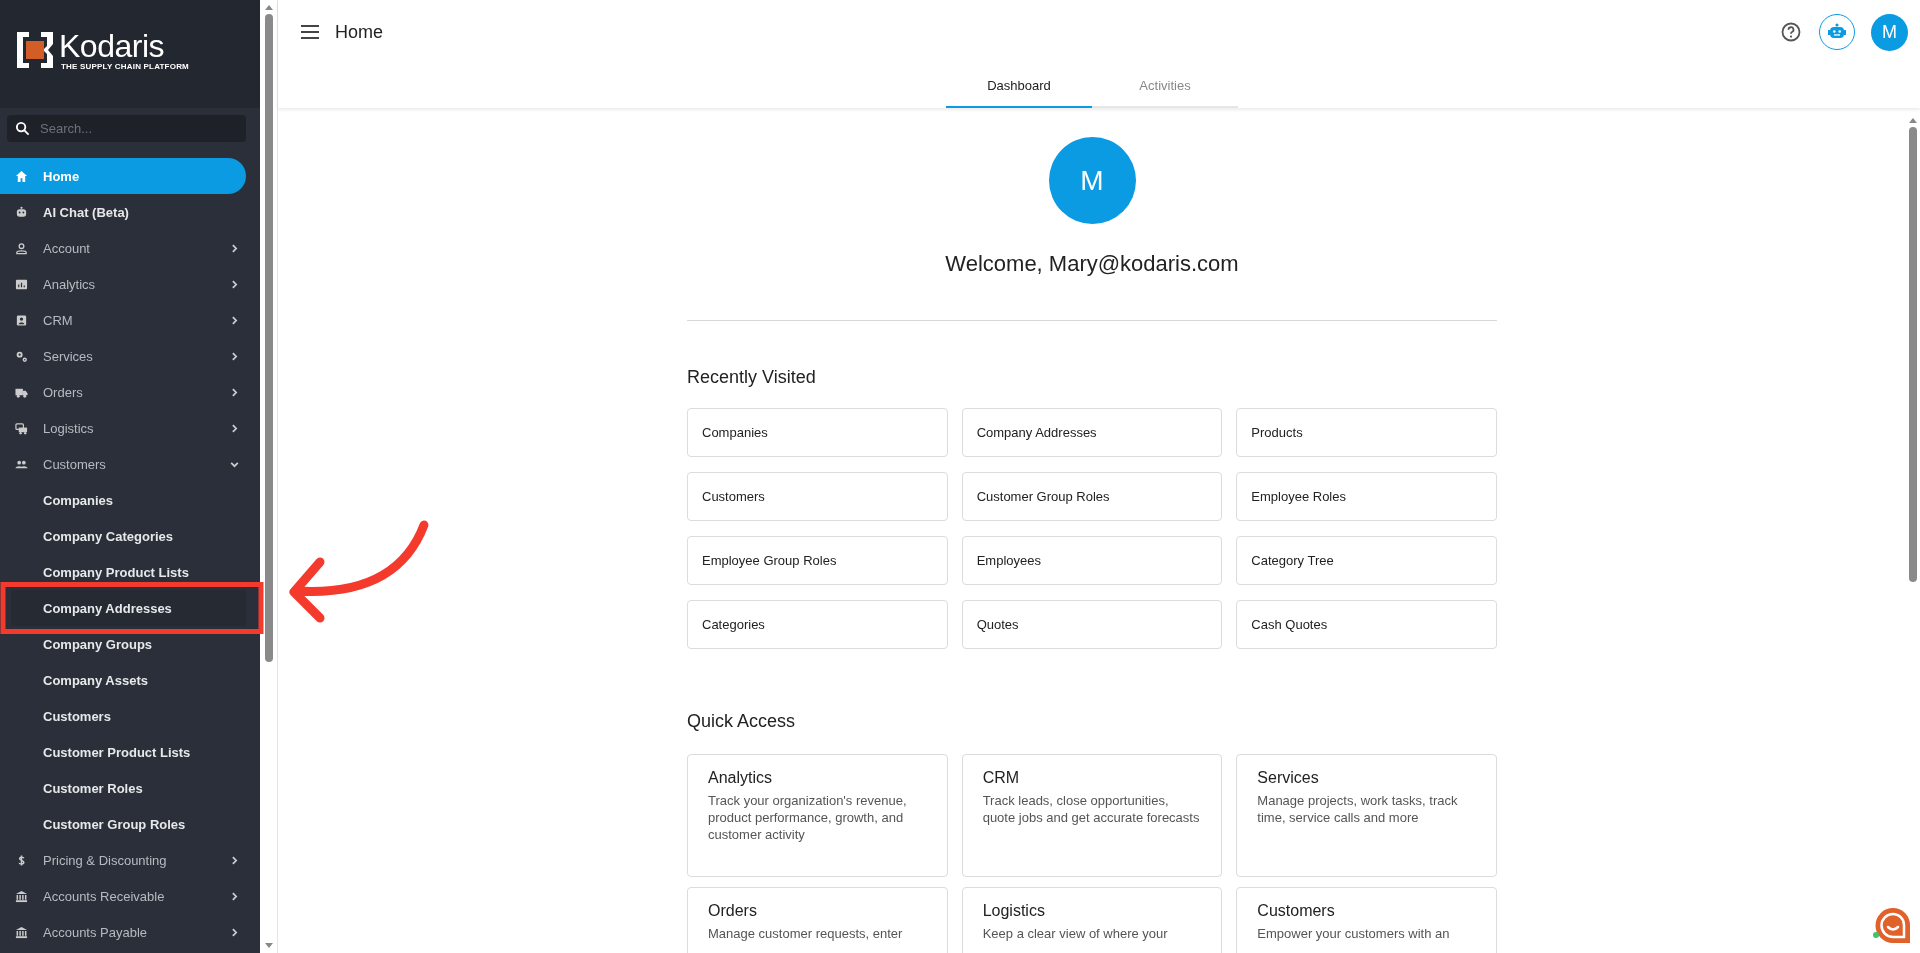  Describe the element at coordinates (21, 356) in the screenshot. I see `gears-icon` at that location.